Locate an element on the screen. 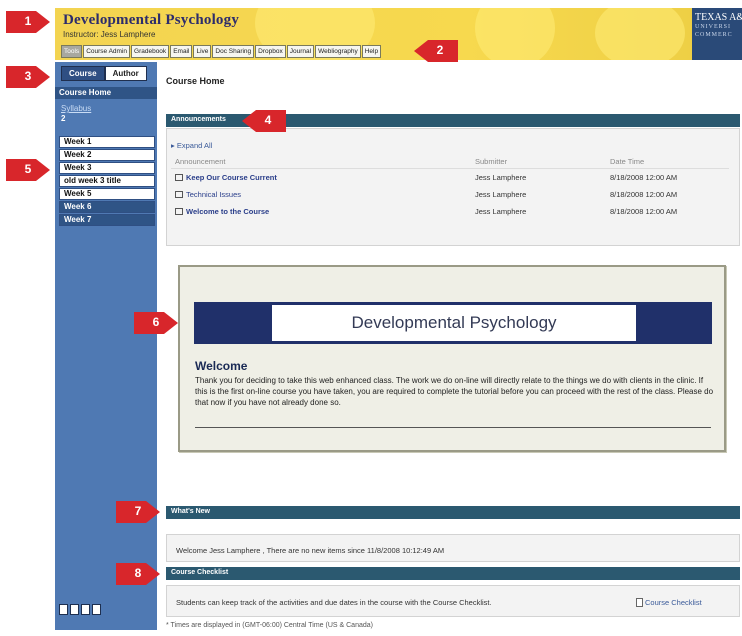 The height and width of the screenshot is (636, 742). expand-all-link: ▸ Expand All is located at coordinates (191, 145).